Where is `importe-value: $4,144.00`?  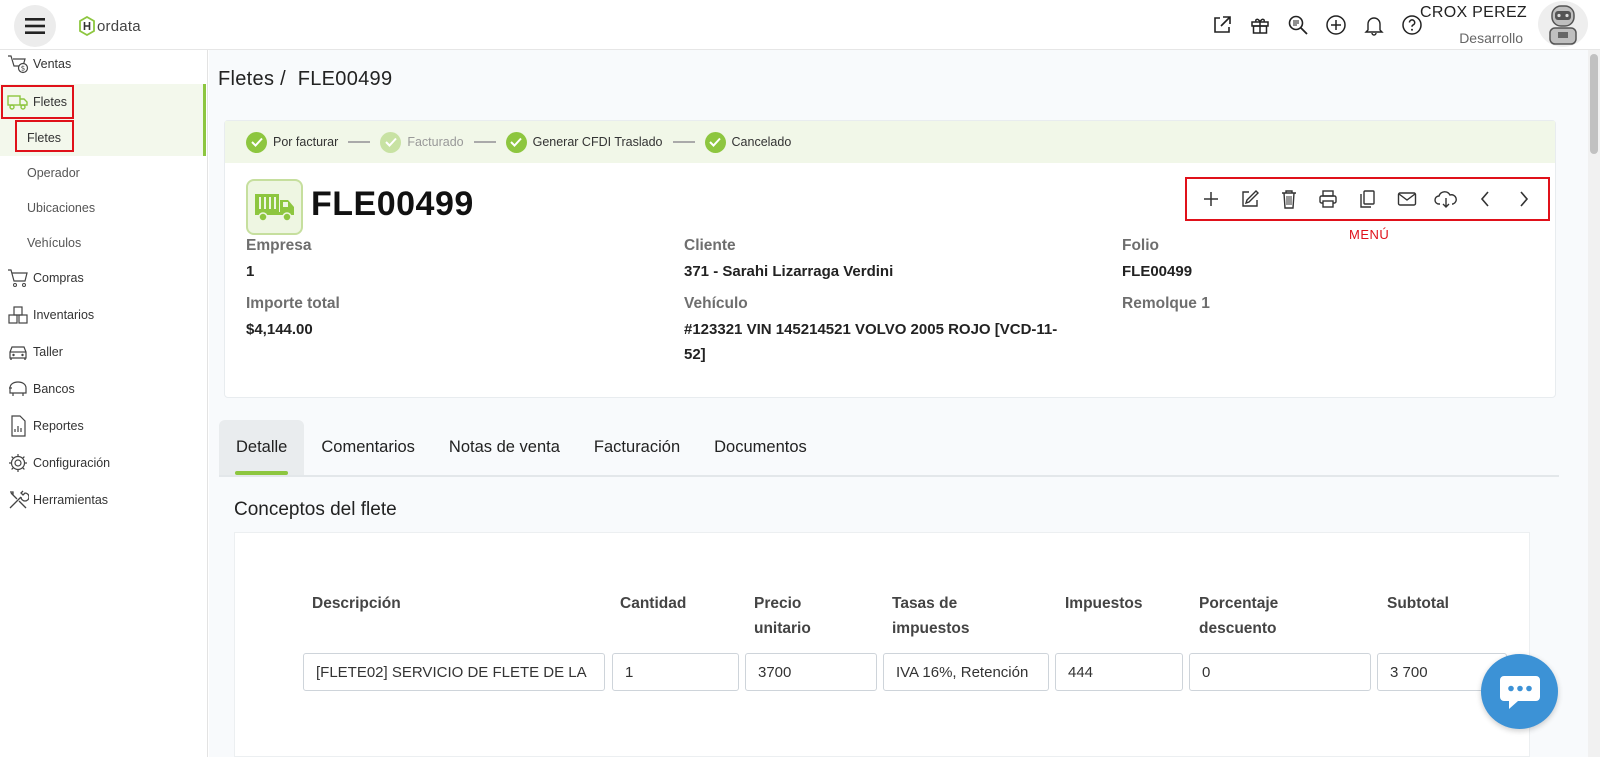
importe-value: $4,144.00 is located at coordinates (279, 329).